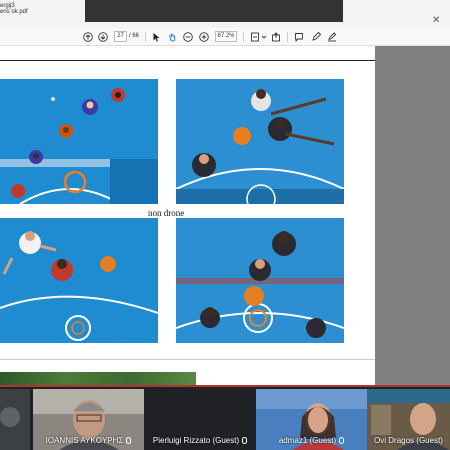 This screenshot has height=450, width=450. I want to click on page-number-input: 27, so click(120, 36).